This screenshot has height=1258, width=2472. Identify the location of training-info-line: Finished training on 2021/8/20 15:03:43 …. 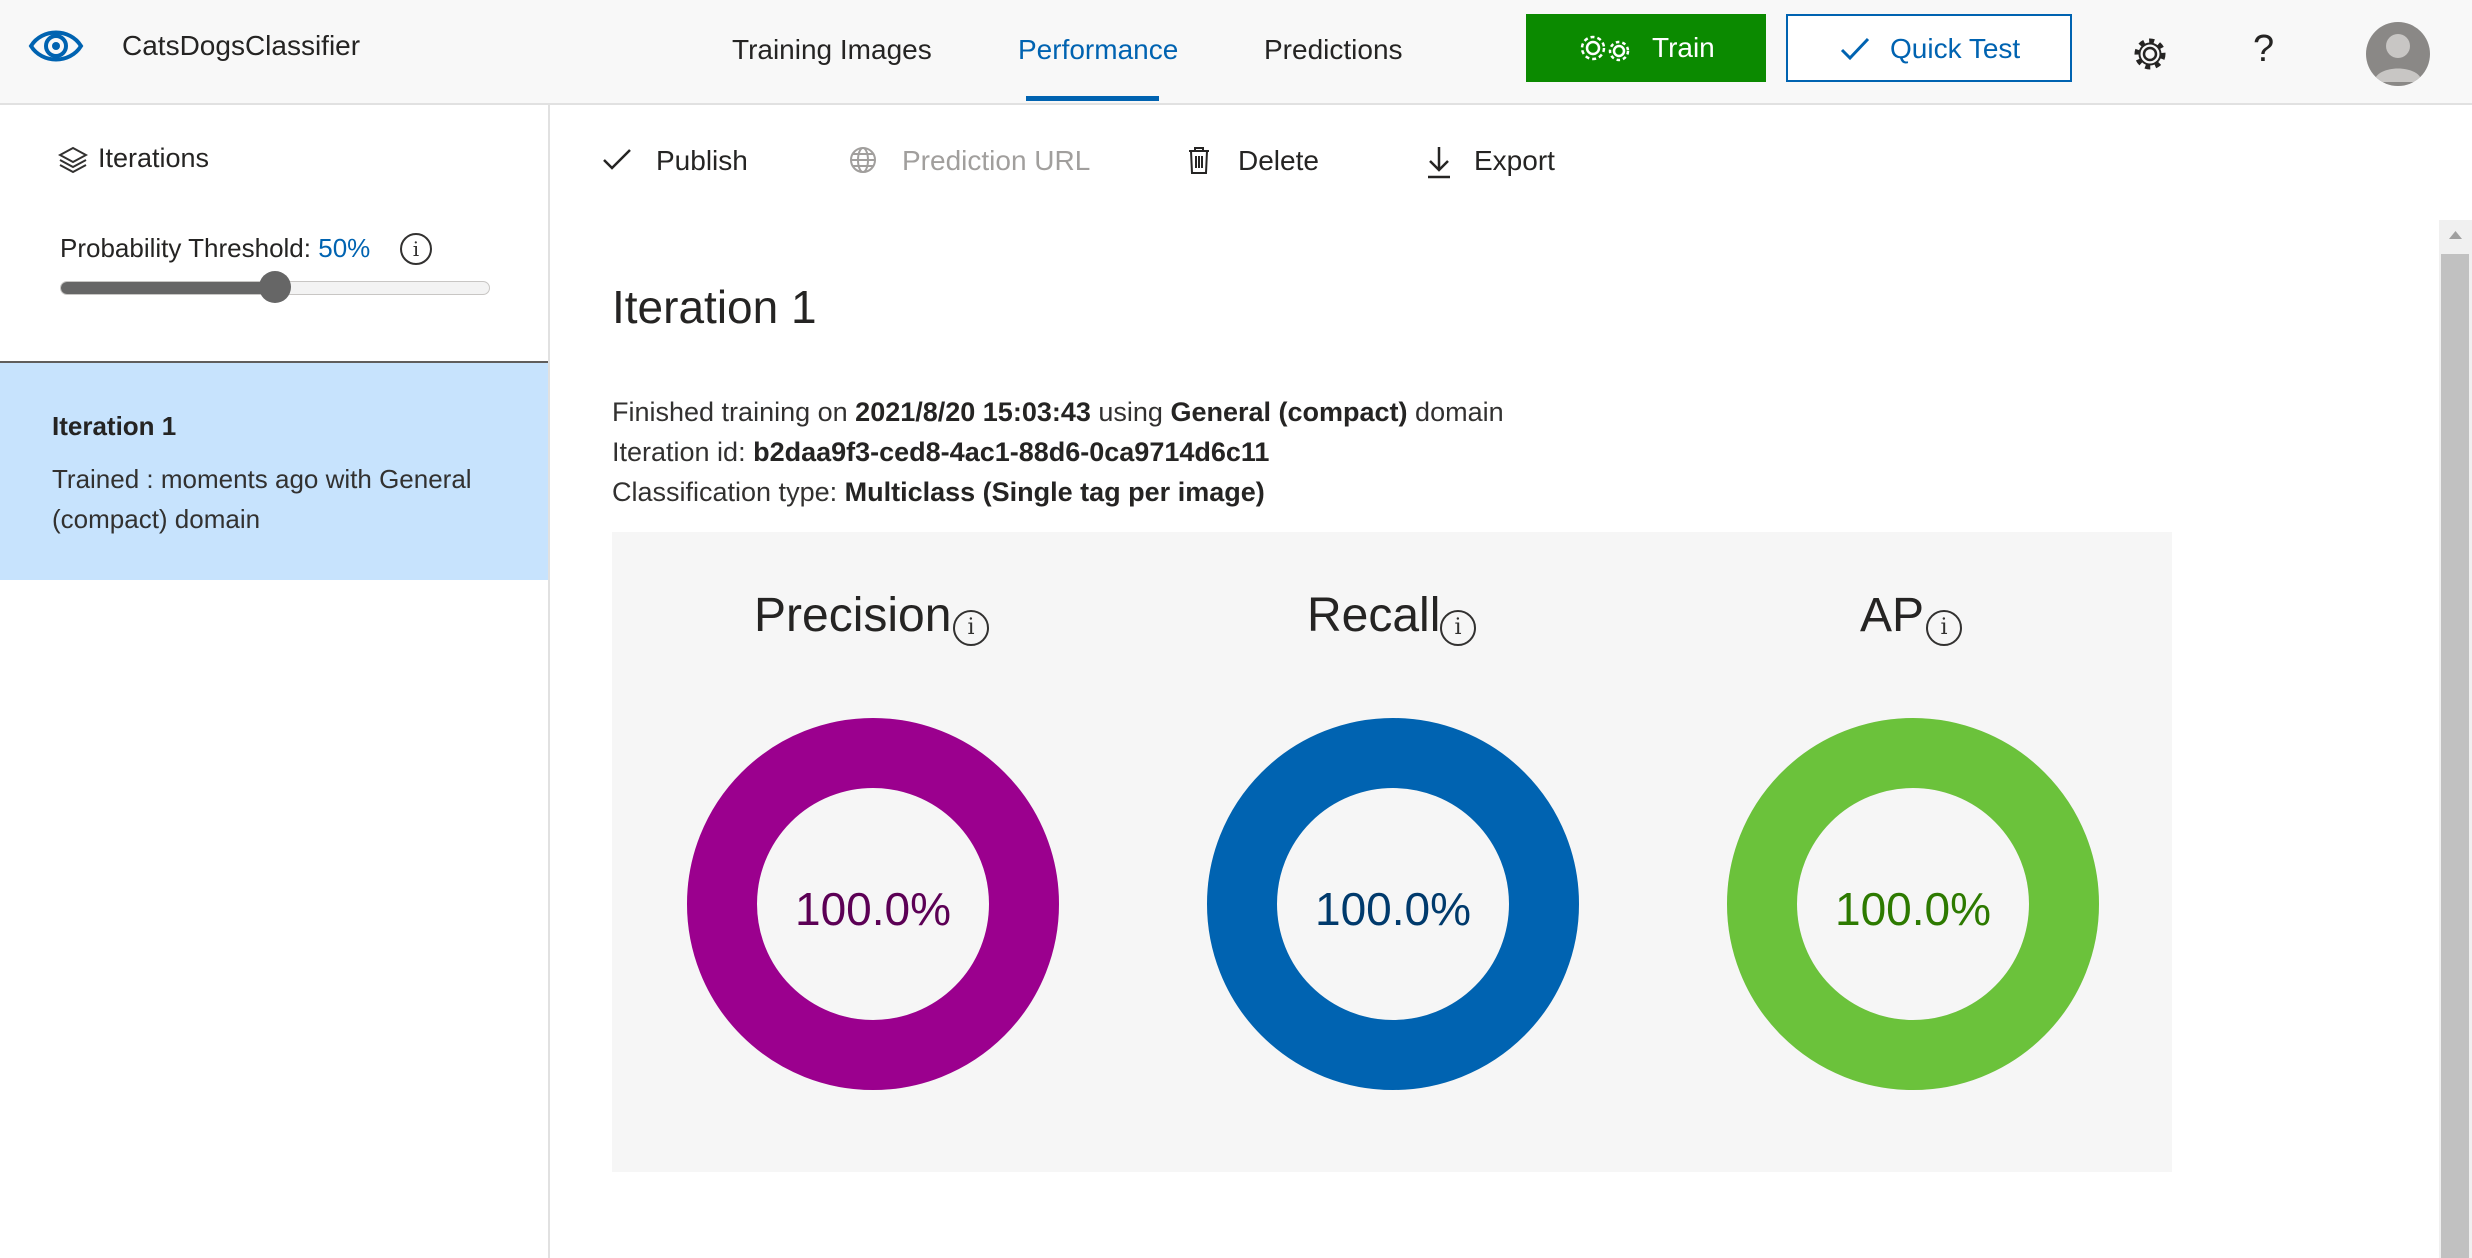
(1058, 412).